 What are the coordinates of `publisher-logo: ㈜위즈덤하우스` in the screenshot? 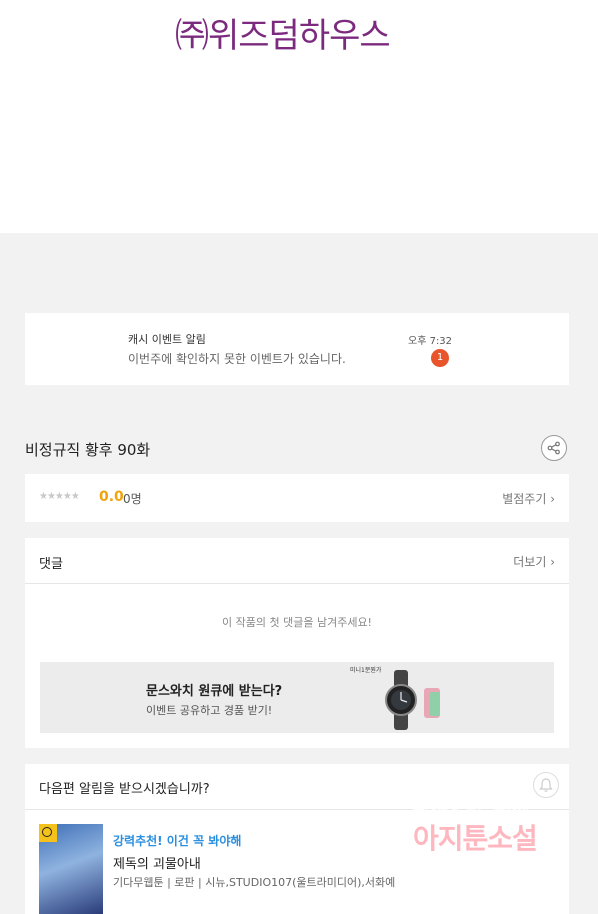 It's located at (283, 36).